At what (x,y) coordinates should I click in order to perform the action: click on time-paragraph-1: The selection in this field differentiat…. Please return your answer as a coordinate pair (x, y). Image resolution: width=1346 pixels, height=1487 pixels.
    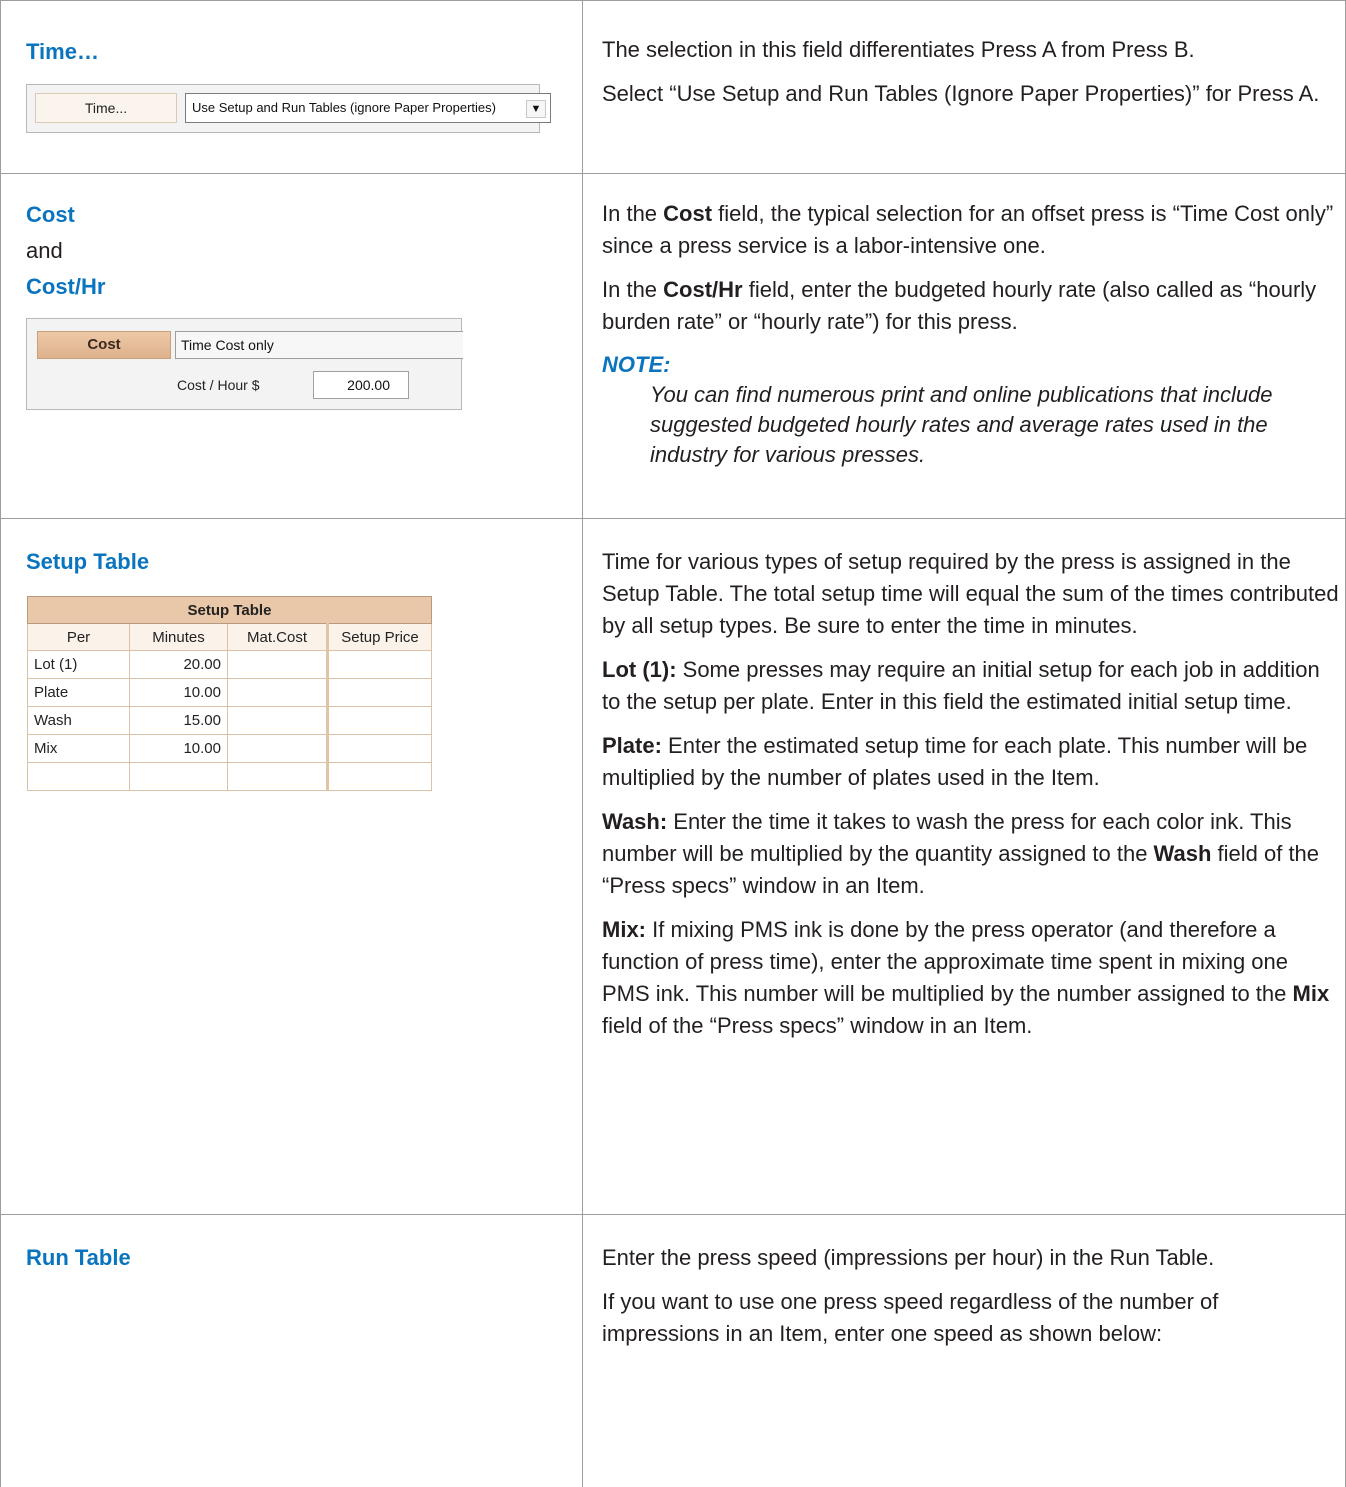
    Looking at the image, I should click on (898, 49).